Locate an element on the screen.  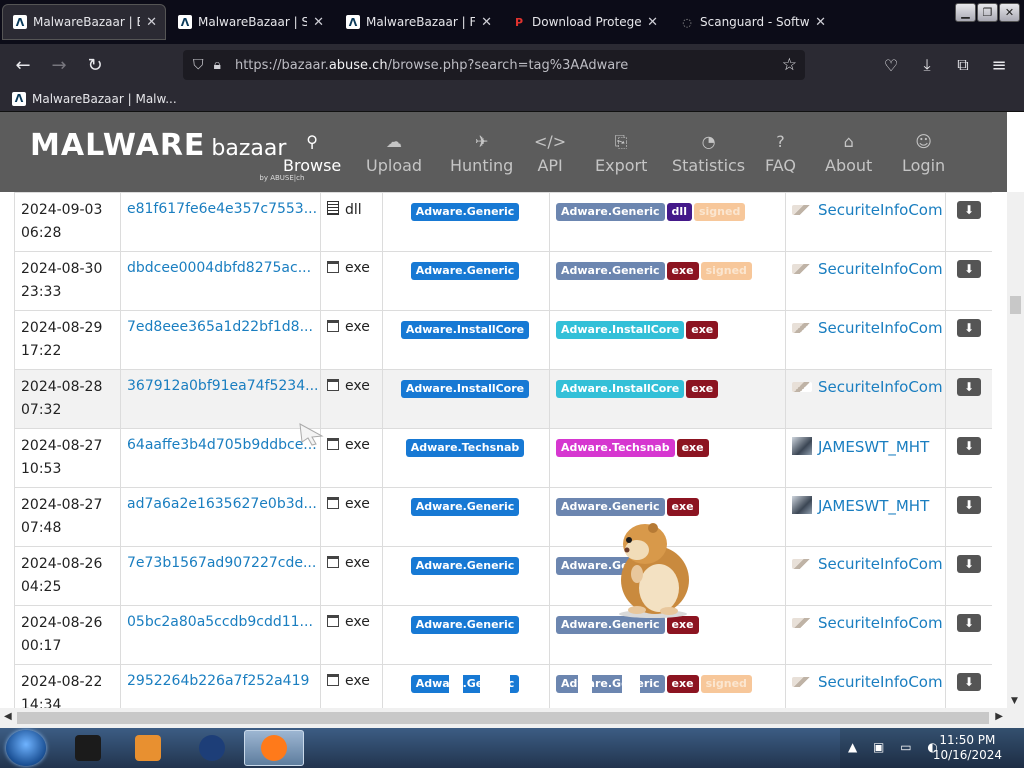
bookmark-star-icon: ☆ is located at coordinates (789, 65).